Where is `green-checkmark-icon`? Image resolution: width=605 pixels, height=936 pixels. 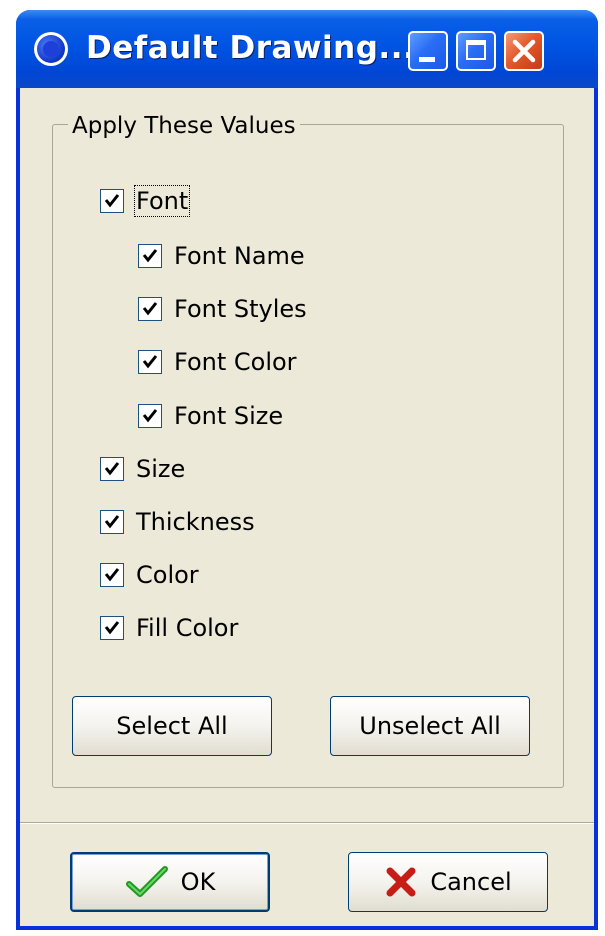 green-checkmark-icon is located at coordinates (146, 881).